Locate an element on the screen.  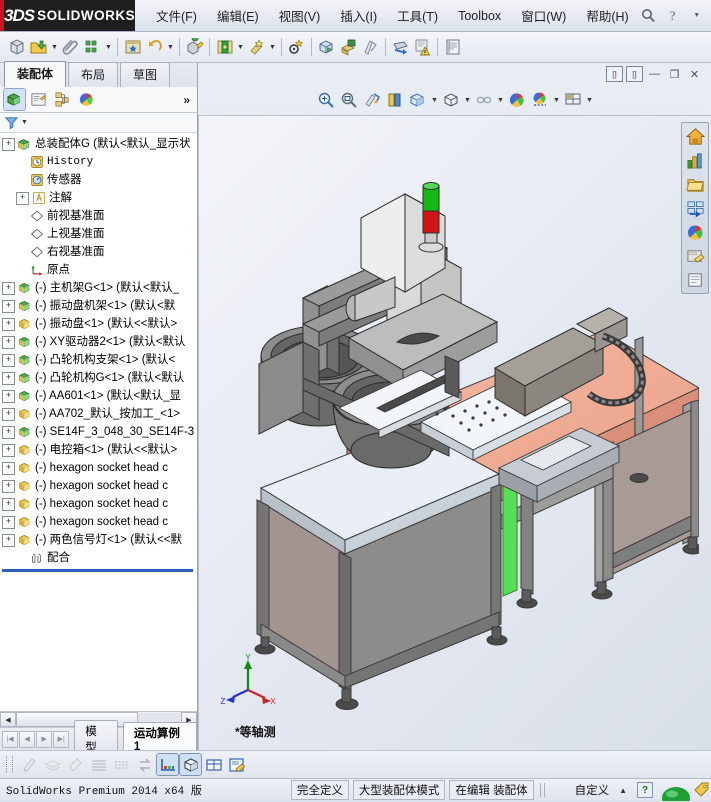
attach-paperclip-icon is located at coordinates (70, 47).